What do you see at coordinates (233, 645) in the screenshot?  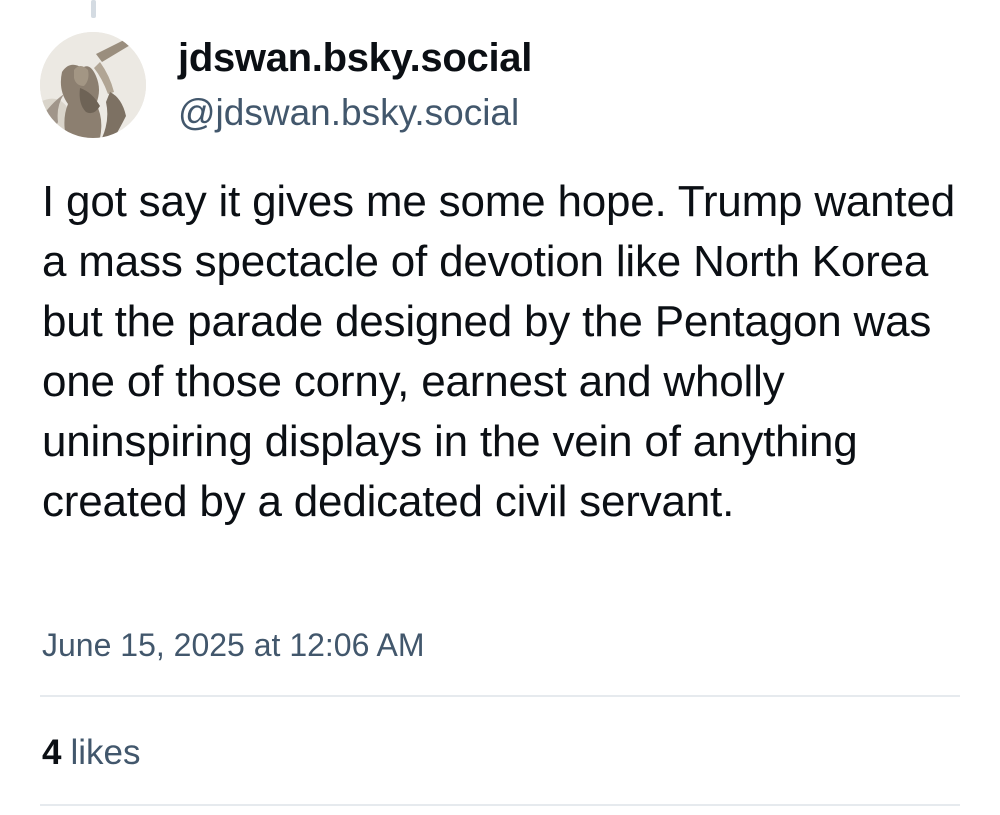 I see `post-timestamp: June 15, 2025 at 12:06 AM` at bounding box center [233, 645].